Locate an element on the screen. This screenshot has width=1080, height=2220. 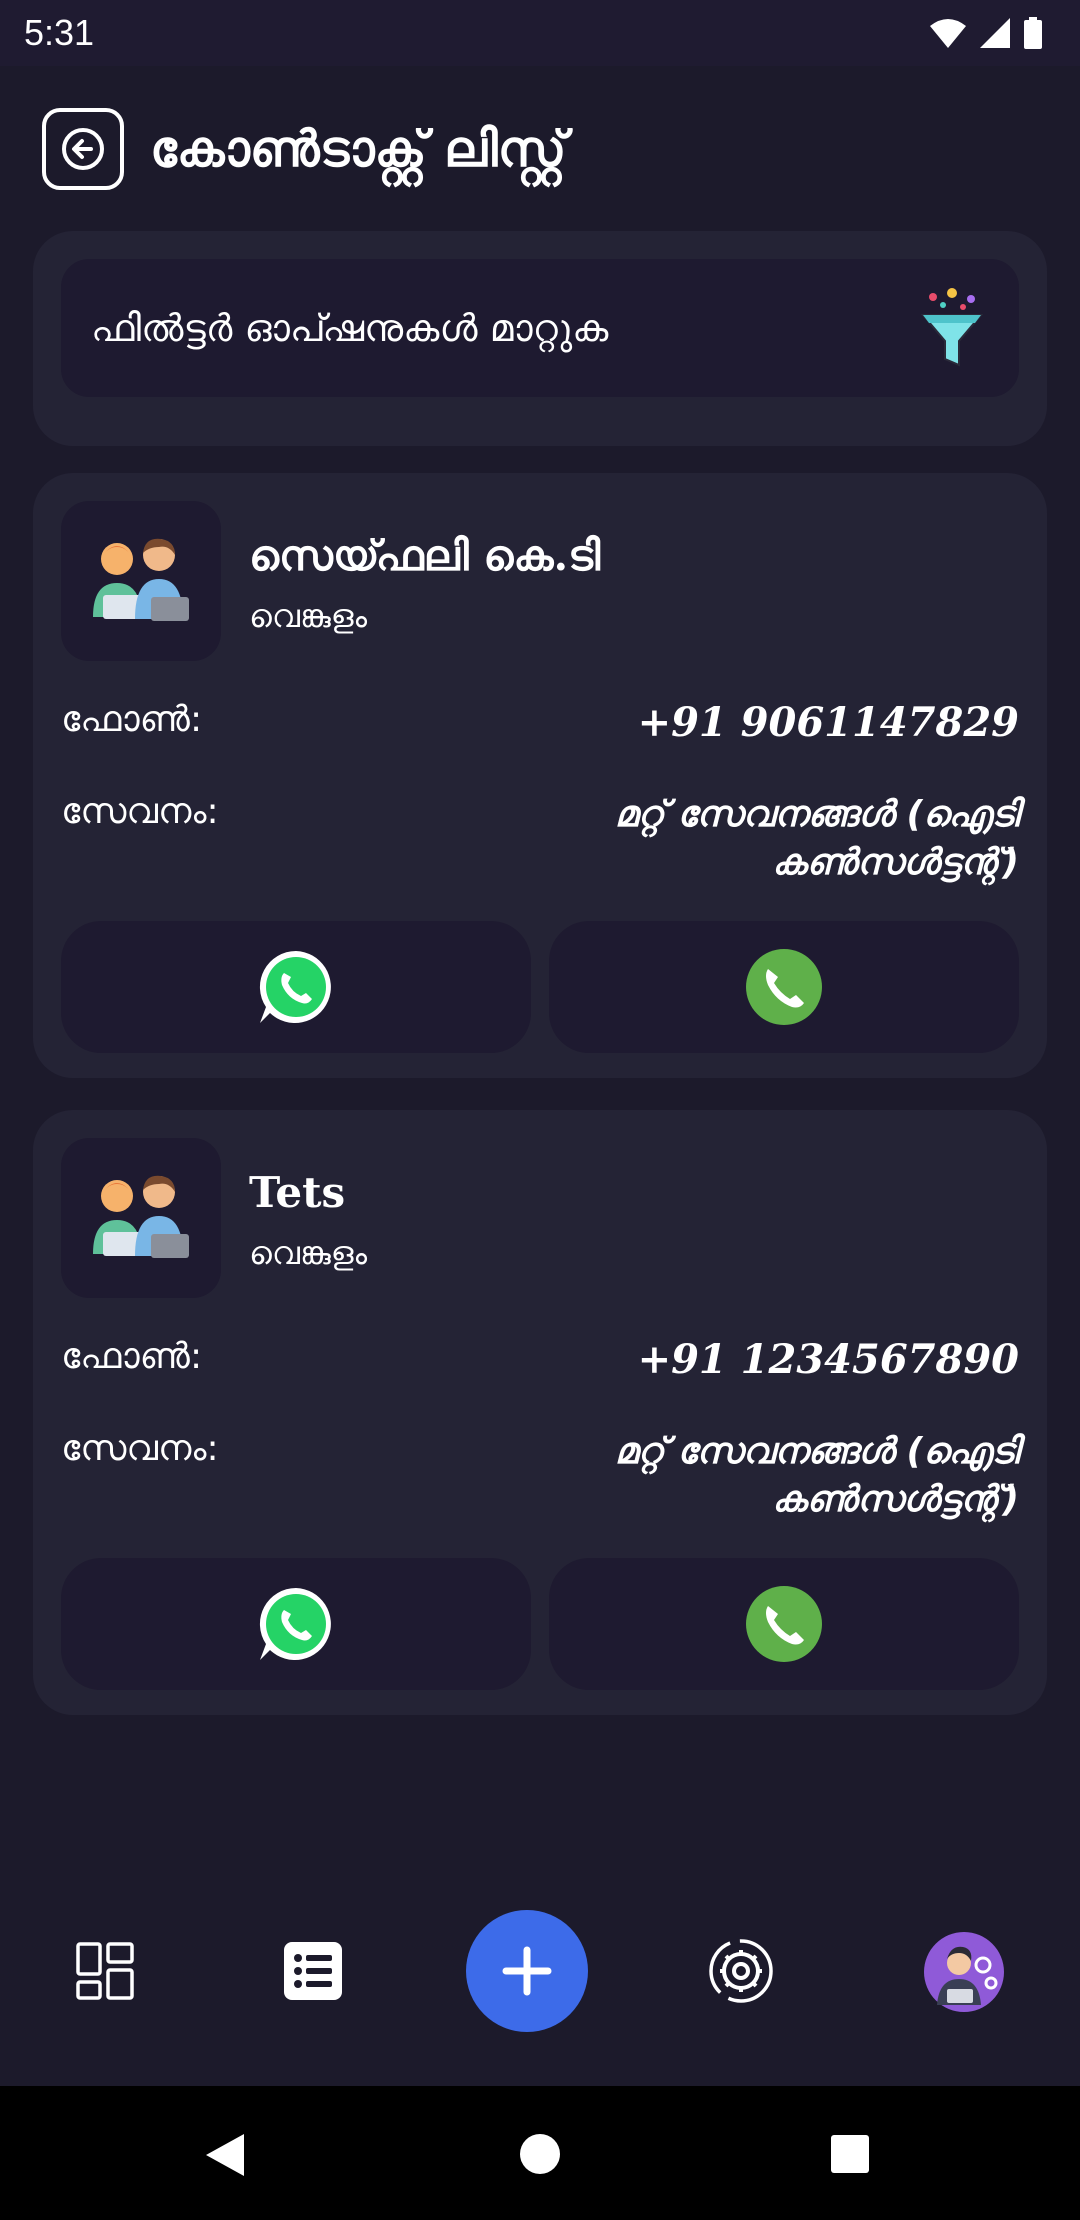
profile-avatar is located at coordinates (964, 1972).